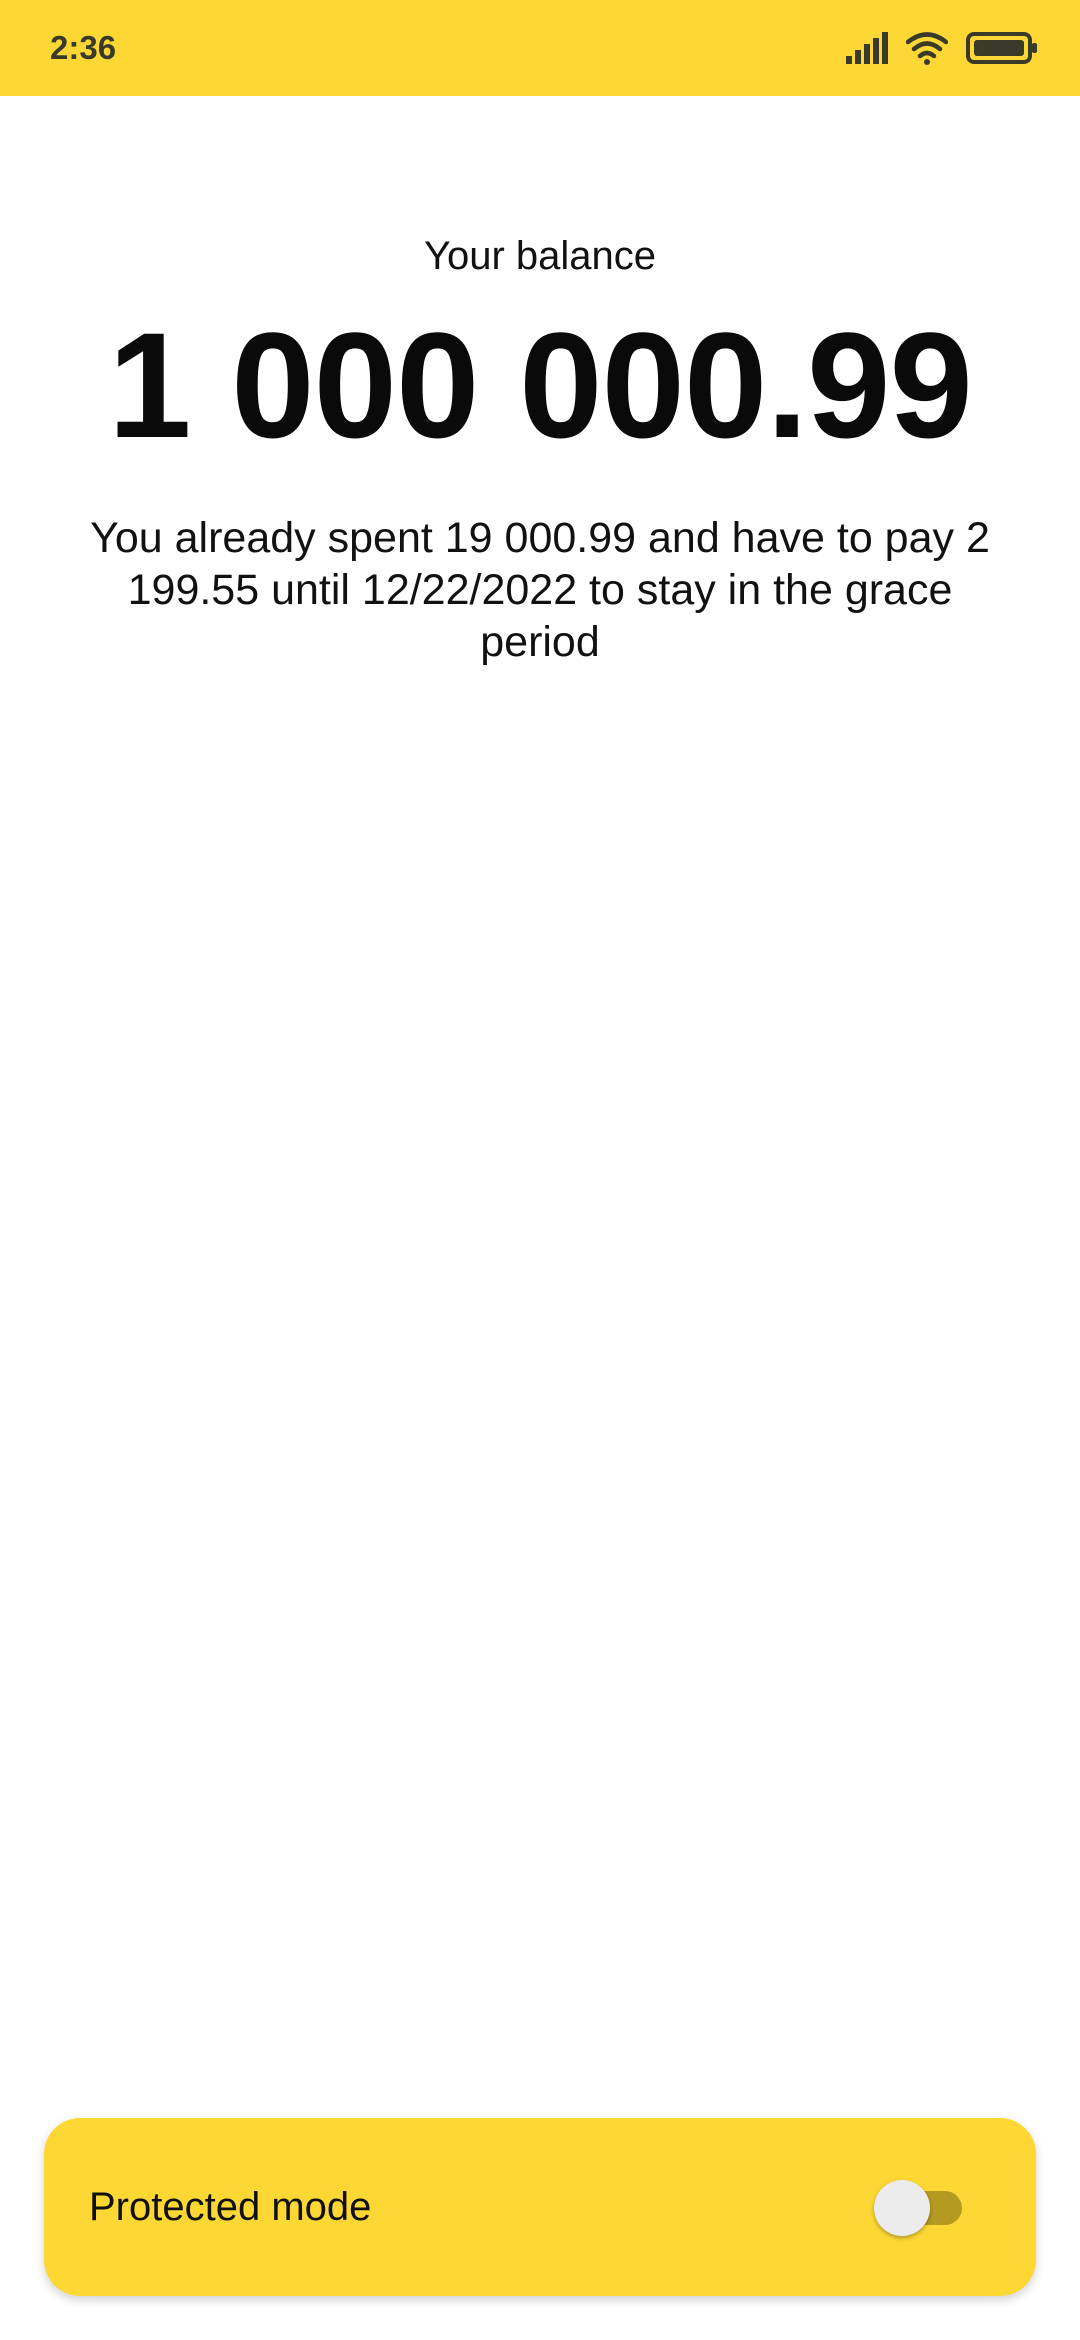 This screenshot has width=1080, height=2340. Describe the element at coordinates (867, 48) in the screenshot. I see `signal-icon` at that location.